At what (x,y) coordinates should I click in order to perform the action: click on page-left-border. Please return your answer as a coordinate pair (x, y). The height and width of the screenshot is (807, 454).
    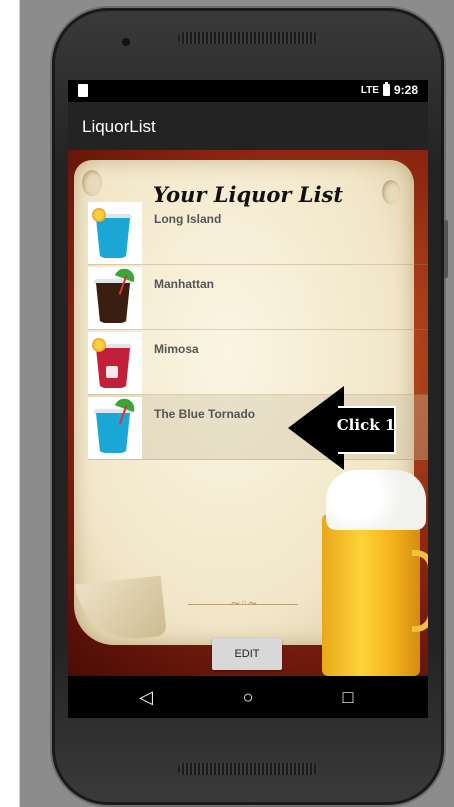
    Looking at the image, I should click on (10, 403).